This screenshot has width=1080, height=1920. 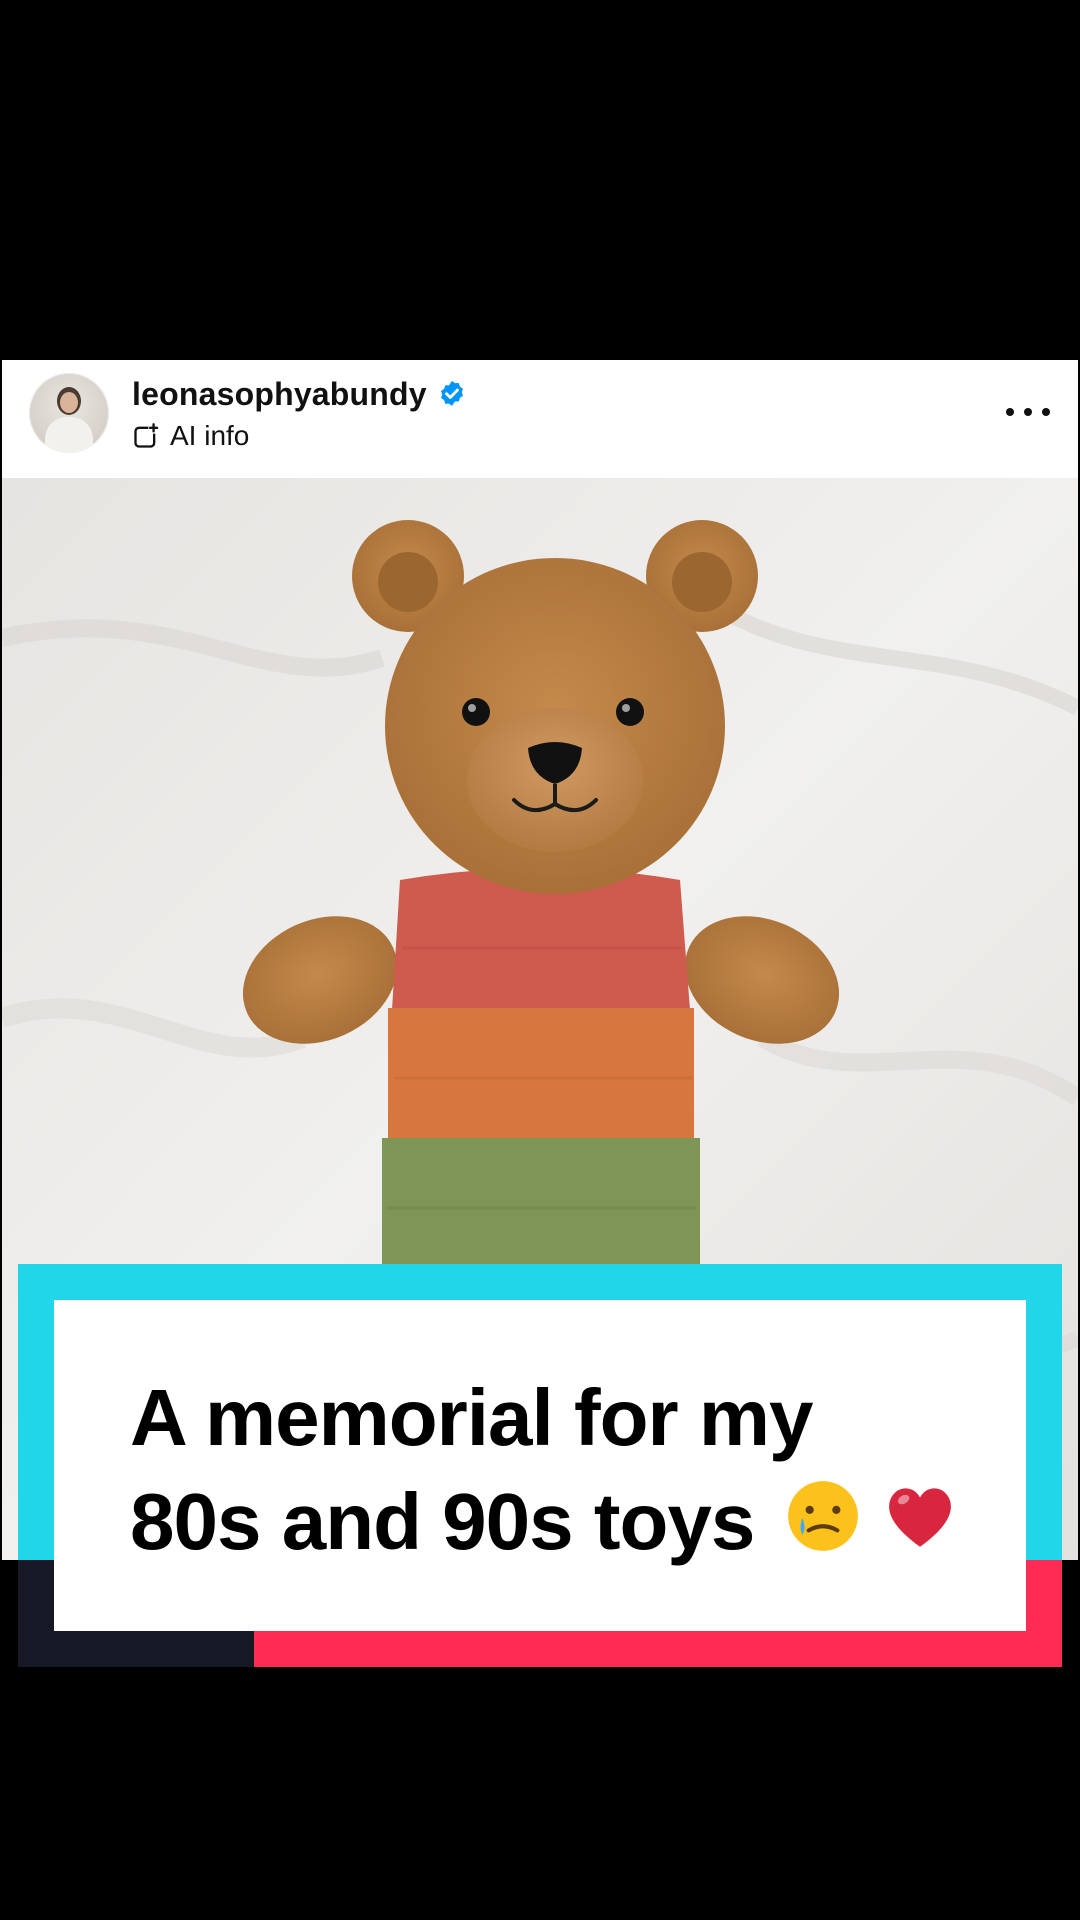 I want to click on more-options-icon, so click(x=1028, y=412).